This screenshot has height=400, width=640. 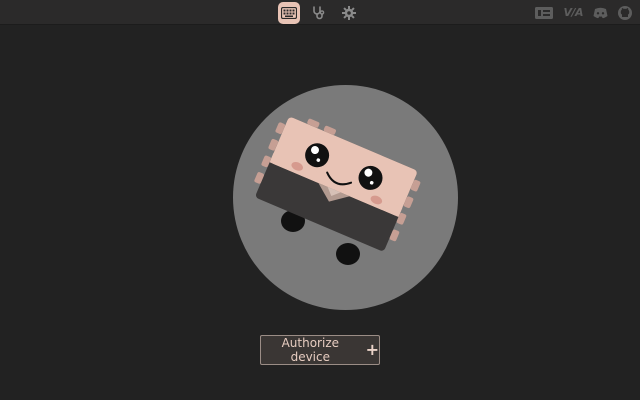 I want to click on discord-icon, so click(x=600, y=12).